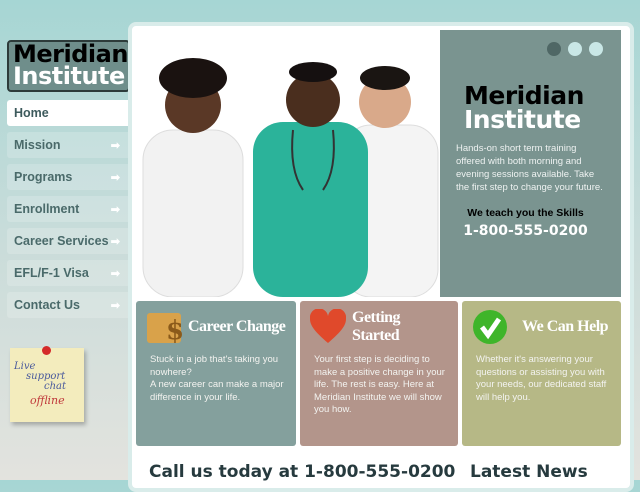 The height and width of the screenshot is (492, 640). I want to click on hero-tagline: We teach you the Skills, so click(525, 213).